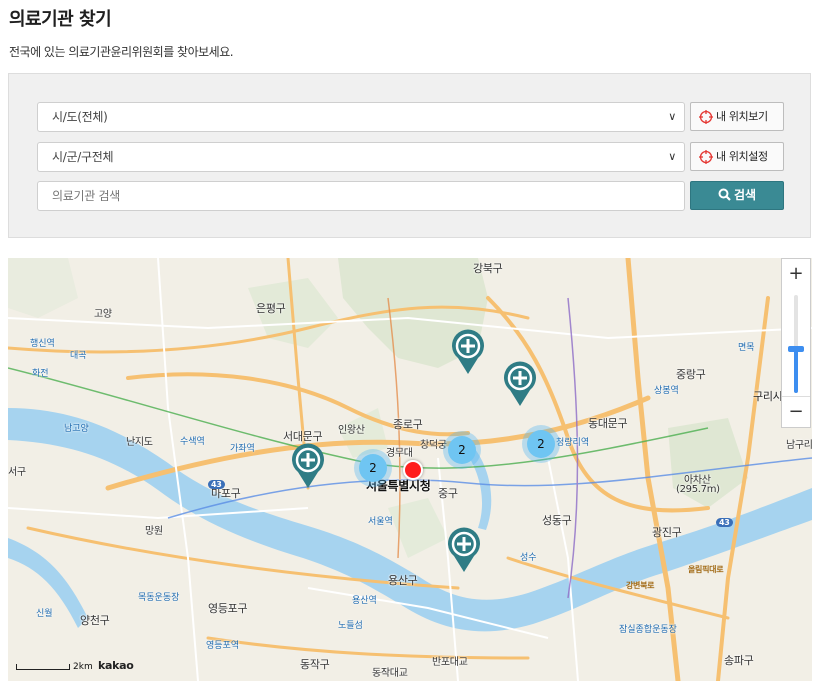  What do you see at coordinates (742, 156) in the screenshot?
I see `my-location-set-label: 내 위치설정` at bounding box center [742, 156].